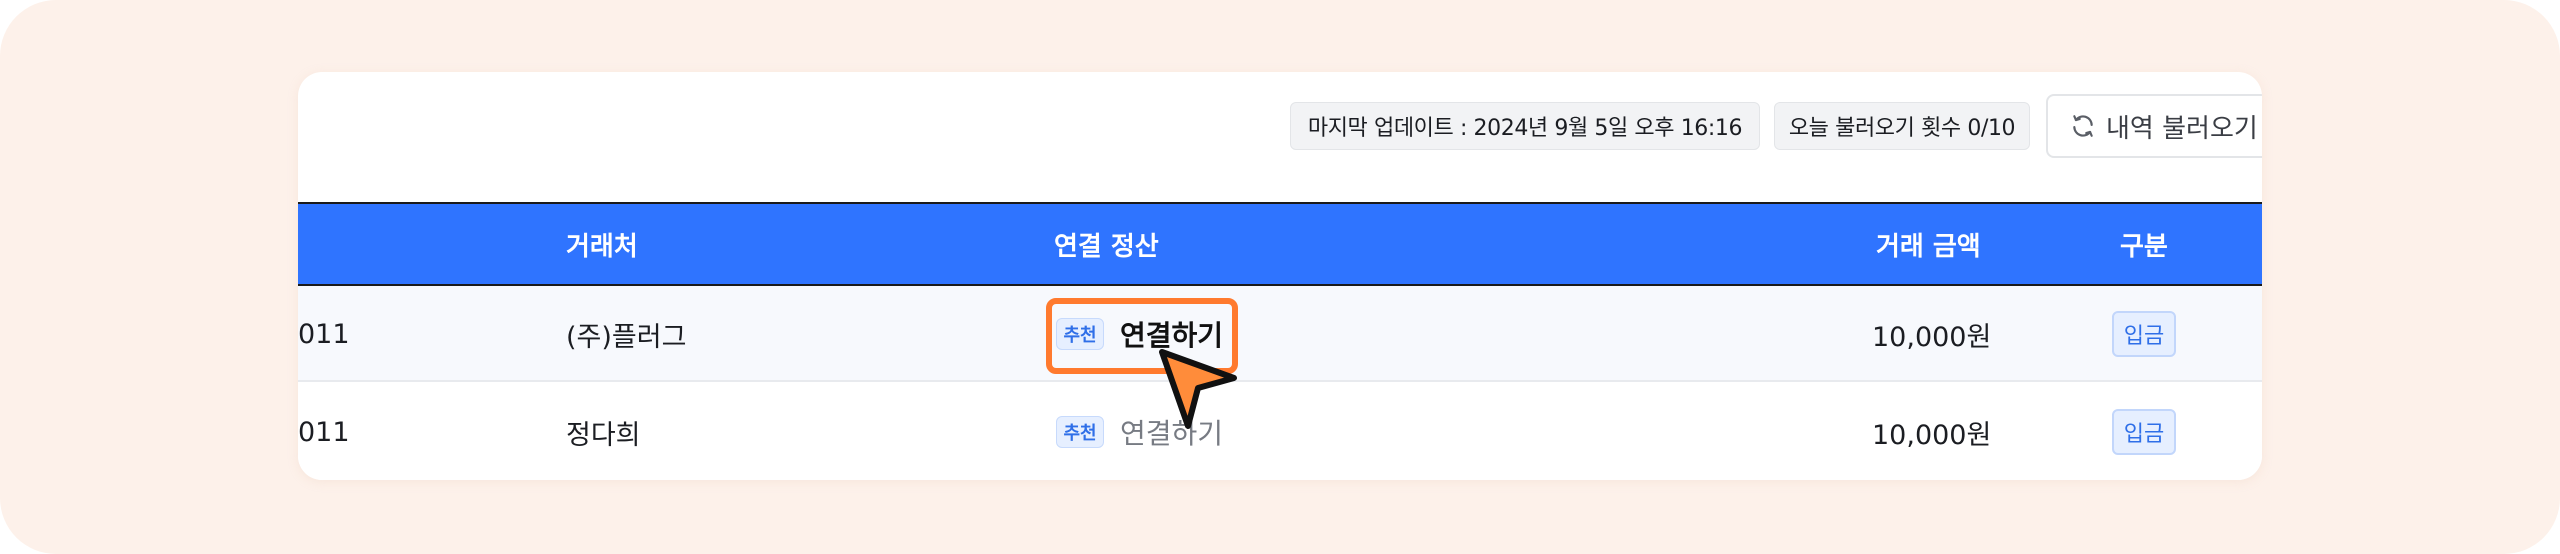 This screenshot has width=2560, height=554. What do you see at coordinates (626, 337) in the screenshot?
I see `counterparty-cell: (주)플러그` at bounding box center [626, 337].